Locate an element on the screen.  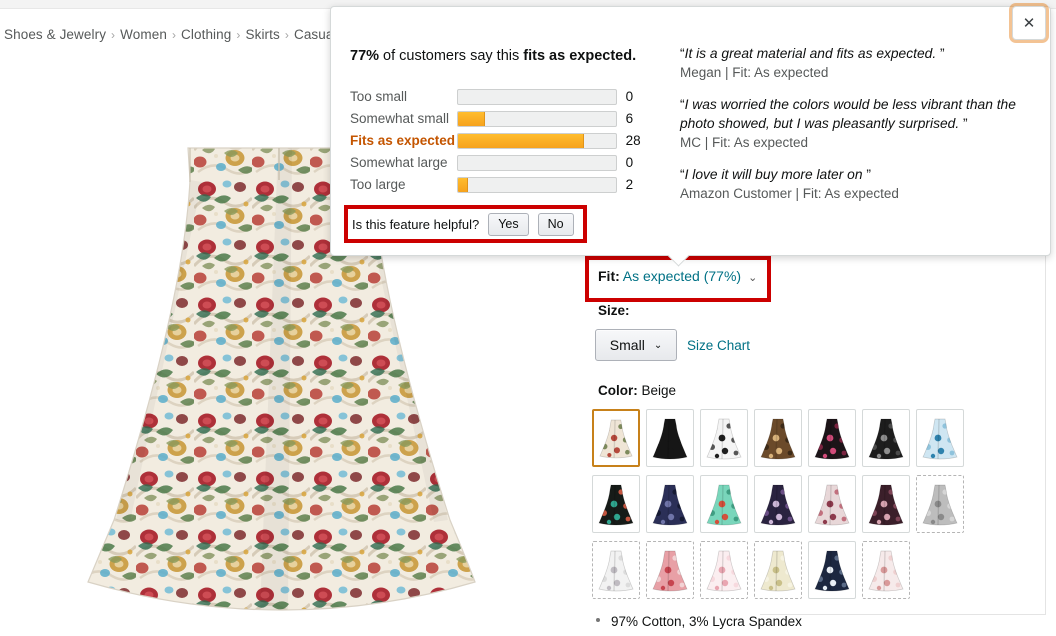
color-swatch-white-black-floral is located at coordinates (724, 438).